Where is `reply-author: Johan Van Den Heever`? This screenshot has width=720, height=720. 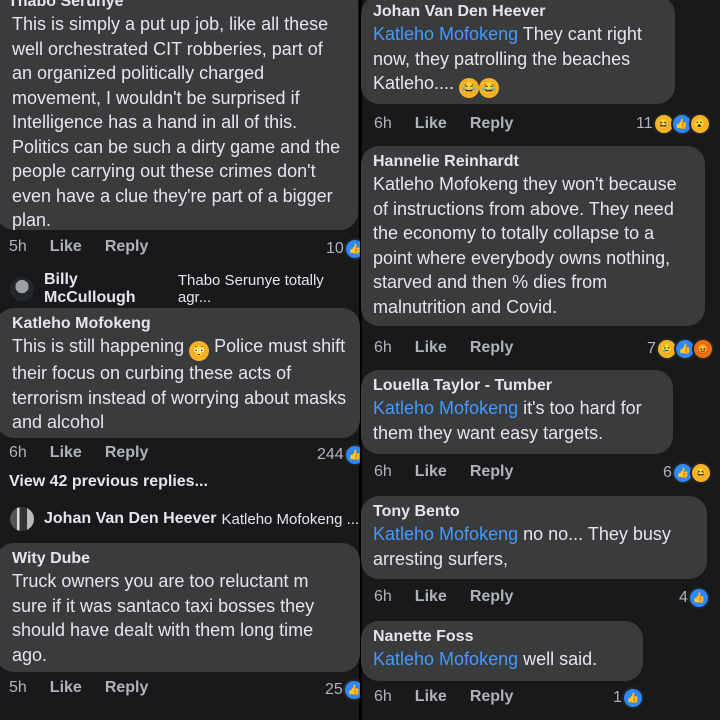 reply-author: Johan Van Den Heever is located at coordinates (130, 519).